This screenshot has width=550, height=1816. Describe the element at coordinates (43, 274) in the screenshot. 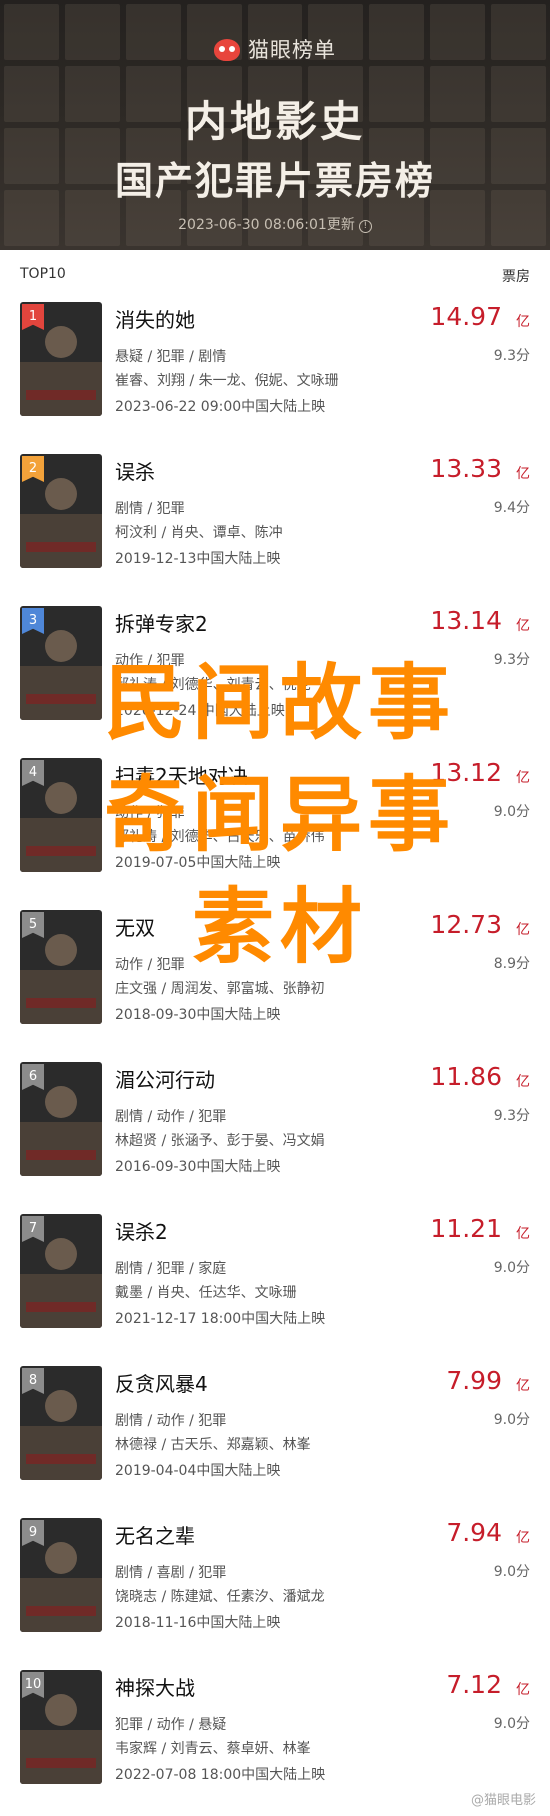

I see `column-header-top10: TOP10` at that location.